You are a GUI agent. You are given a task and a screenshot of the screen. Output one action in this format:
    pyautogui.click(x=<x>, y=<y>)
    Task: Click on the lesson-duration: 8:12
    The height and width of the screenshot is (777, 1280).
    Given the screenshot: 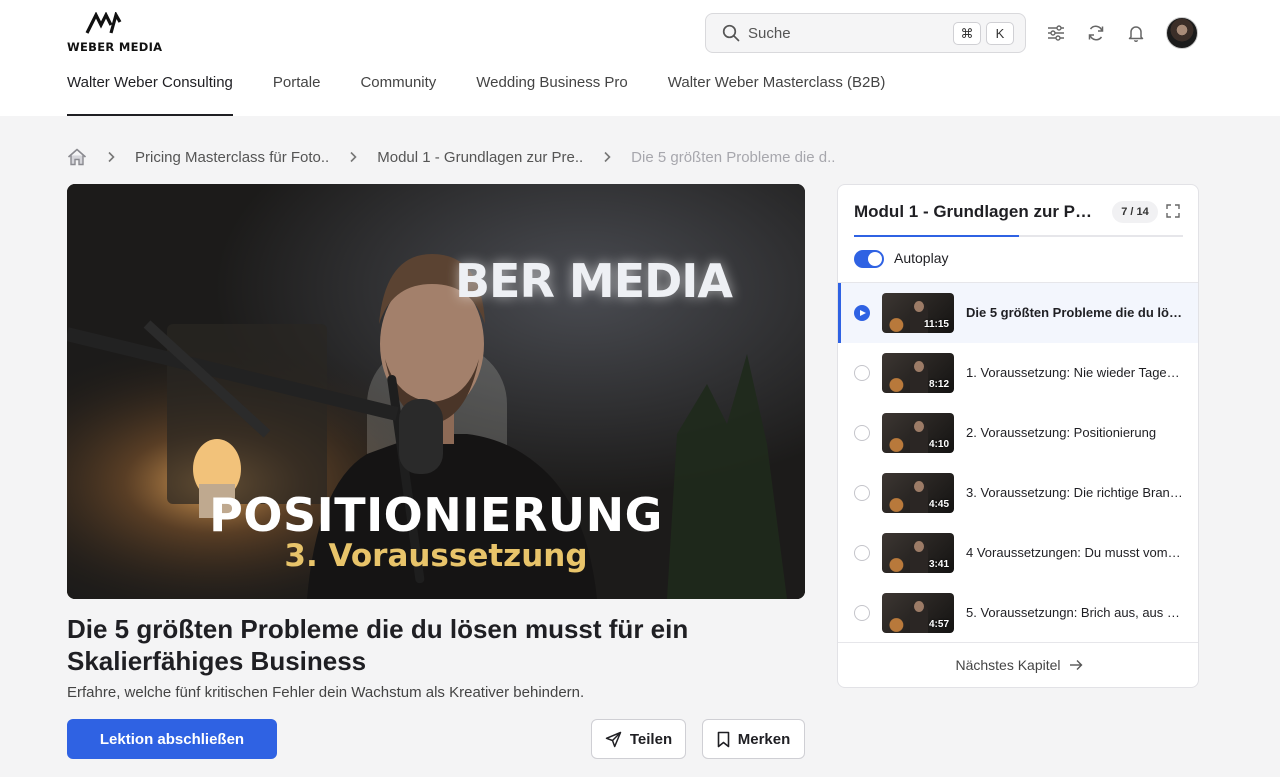 What is the action you would take?
    pyautogui.click(x=938, y=384)
    